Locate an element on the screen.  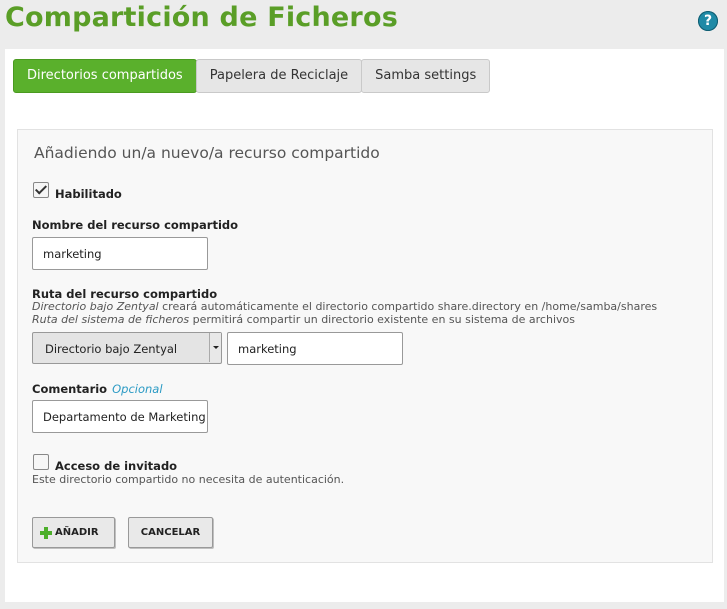
share-path-help-2-em: Ruta del sistema de ficheros is located at coordinates (111, 319).